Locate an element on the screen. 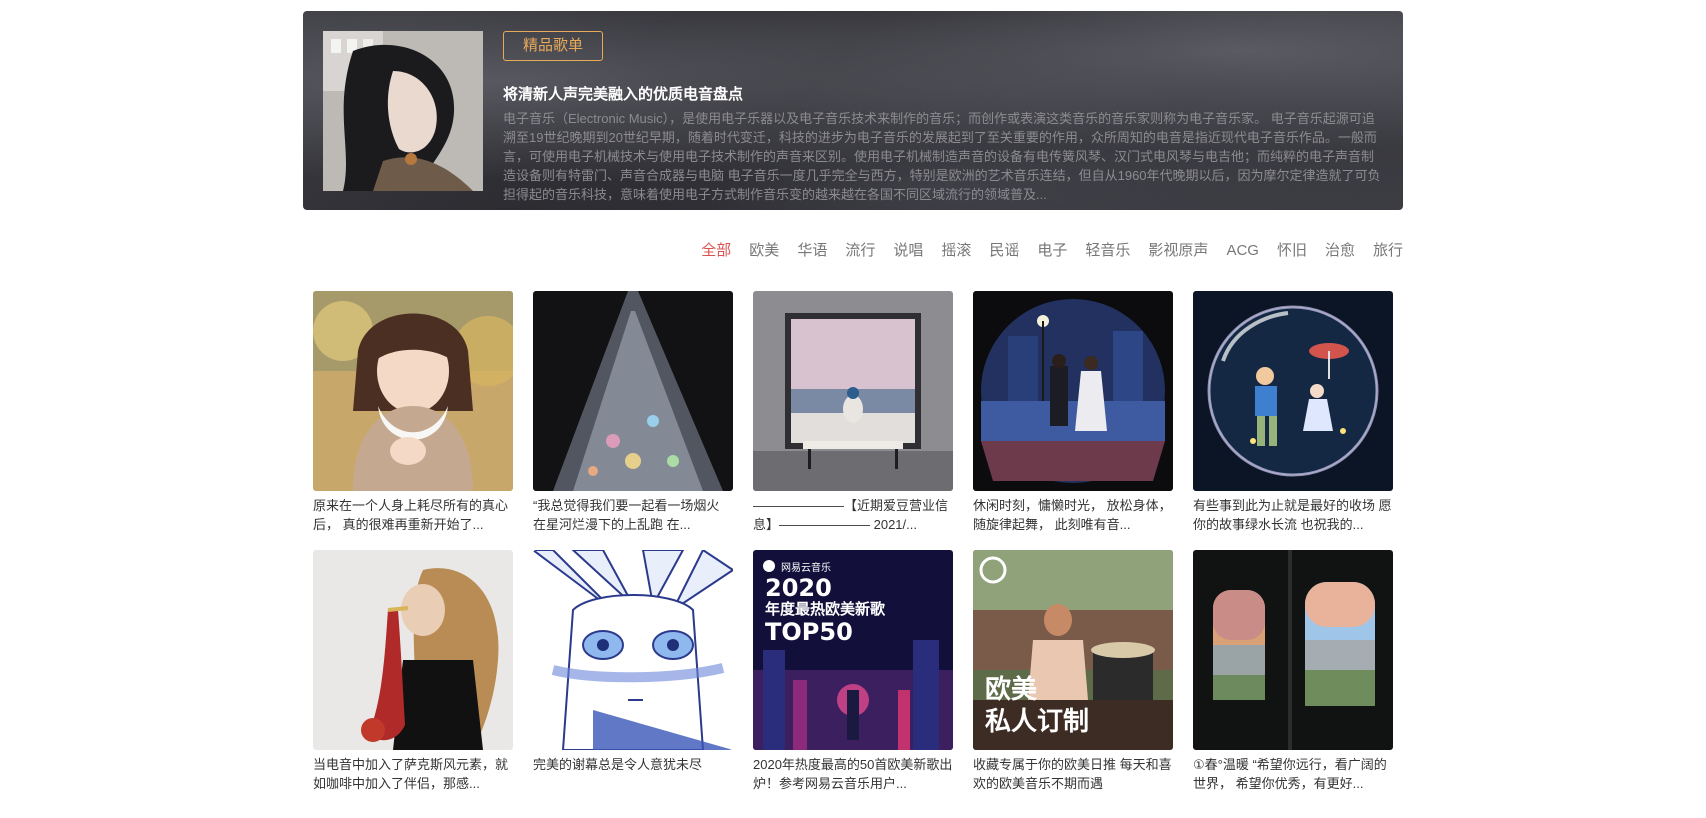 This screenshot has width=1706, height=818. category-nav: 全部 欧美 华语 流行 说唱 摇滚 民谣 电子 轻音乐 影视原声 ACG 怀旧 治愈 旅行 is located at coordinates (1043, 252).